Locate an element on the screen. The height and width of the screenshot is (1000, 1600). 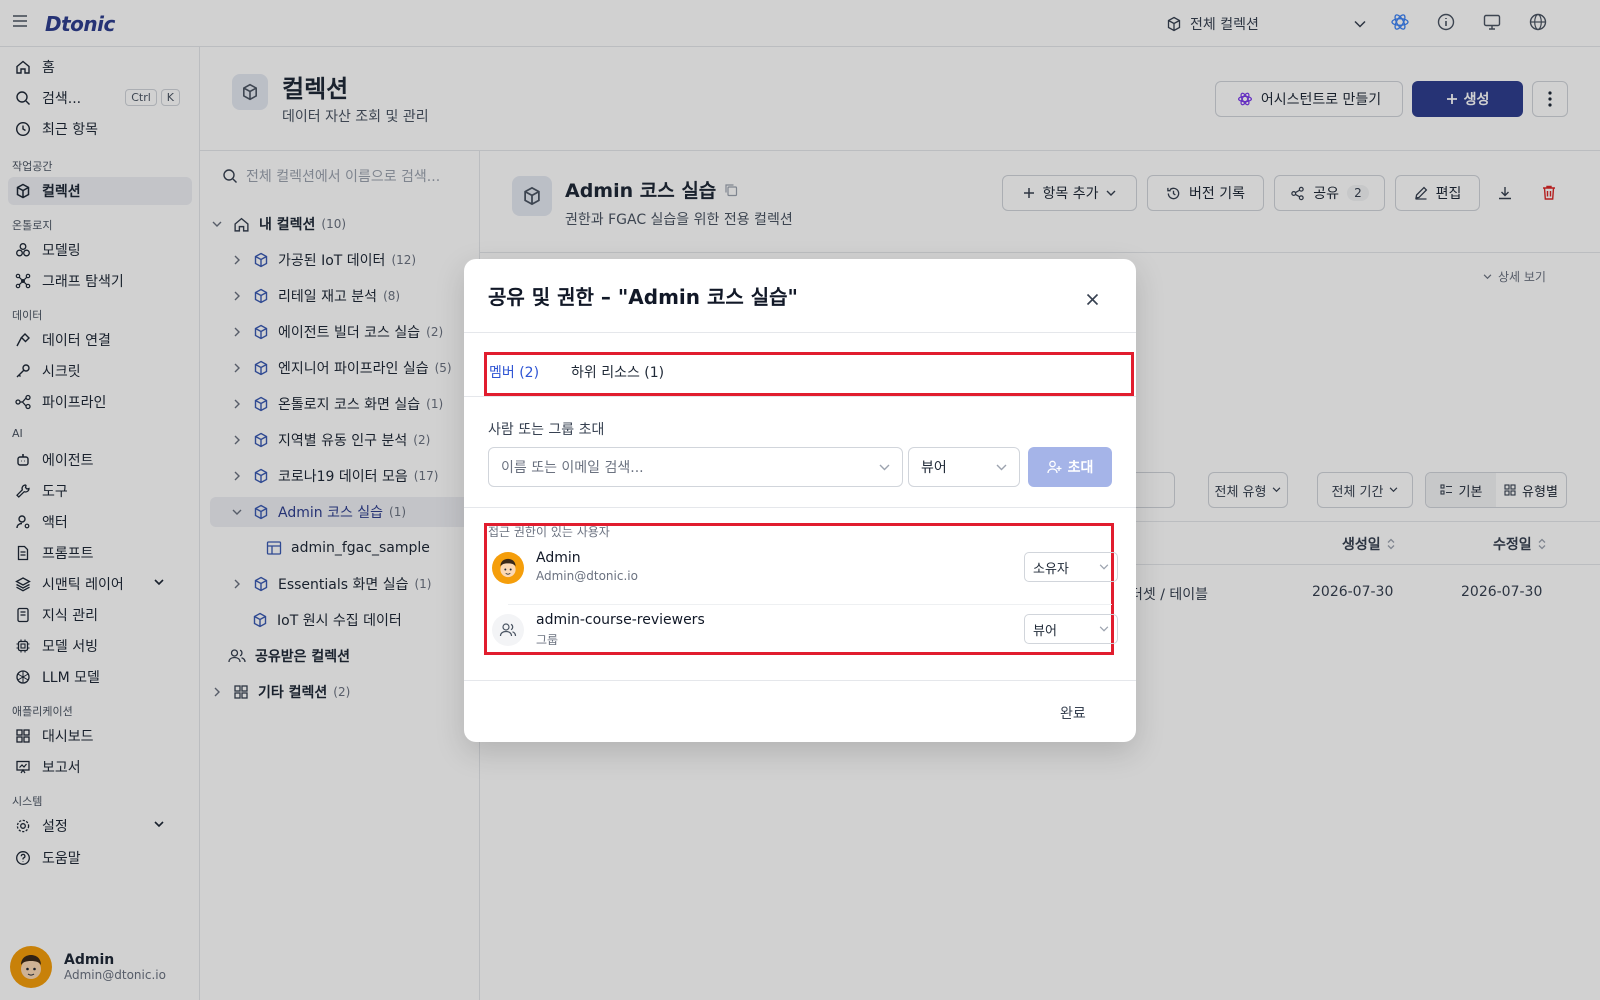
invite-label: 사람 또는 그룹 초대 is located at coordinates (546, 430).